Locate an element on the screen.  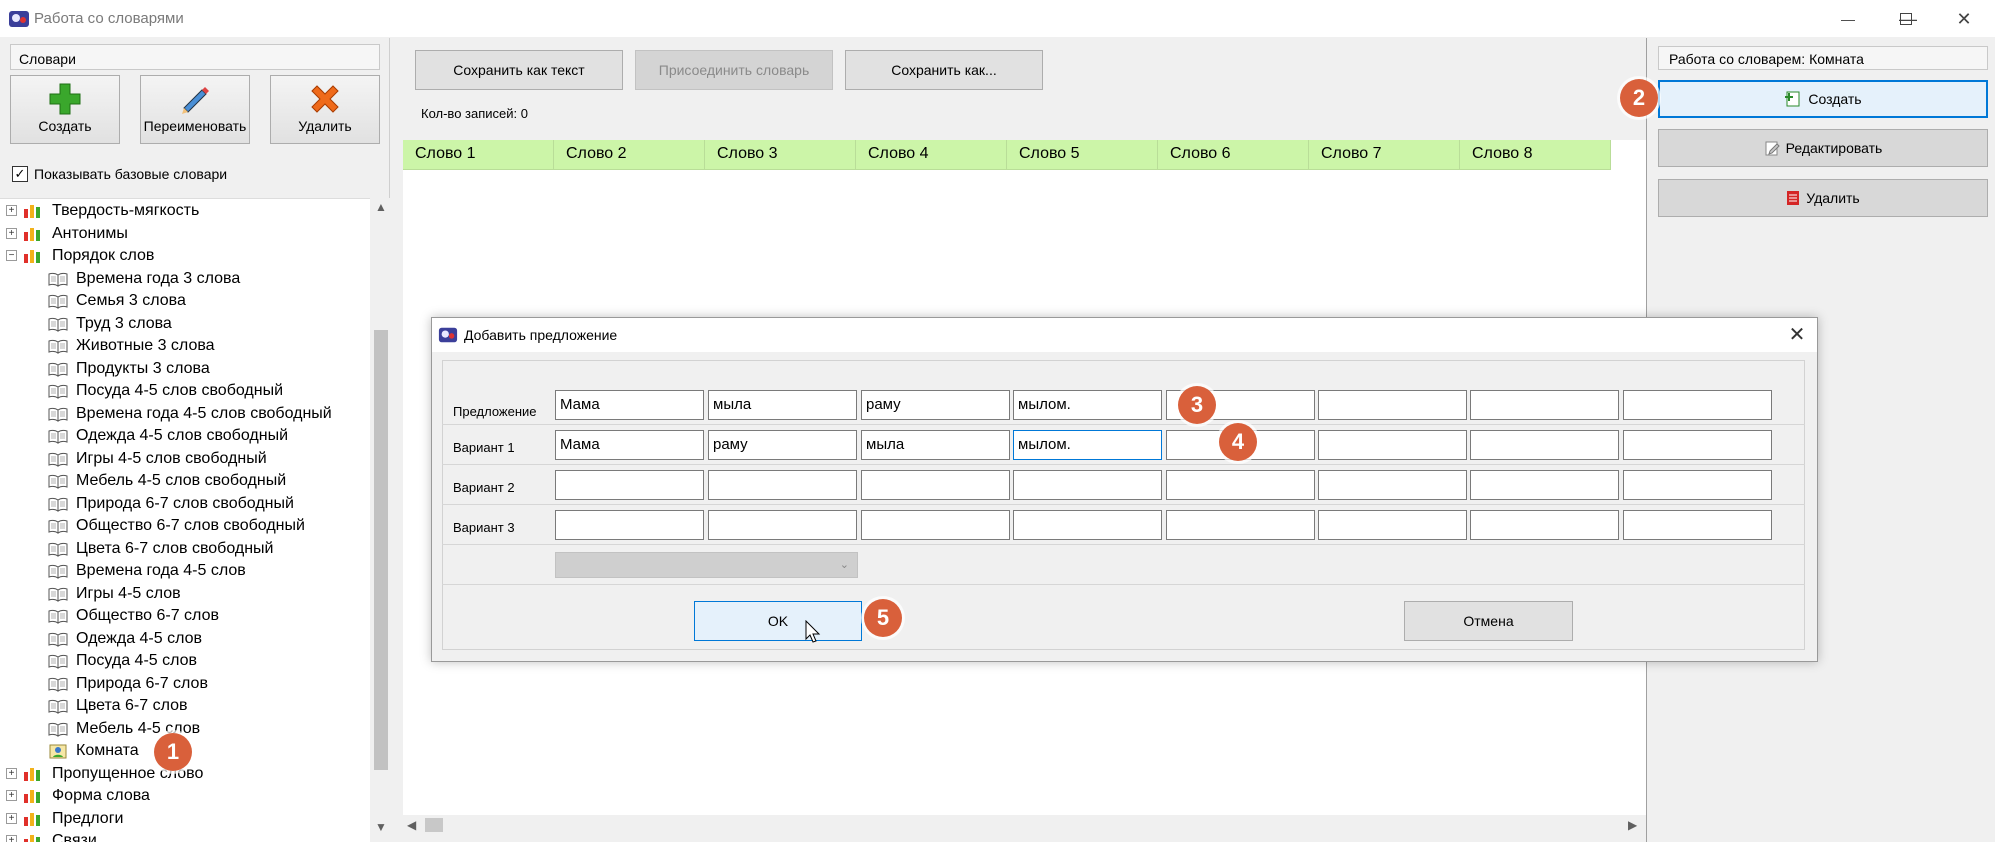
current-dictionary-header: Работа со словарем: Комната is located at coordinates (1823, 58).